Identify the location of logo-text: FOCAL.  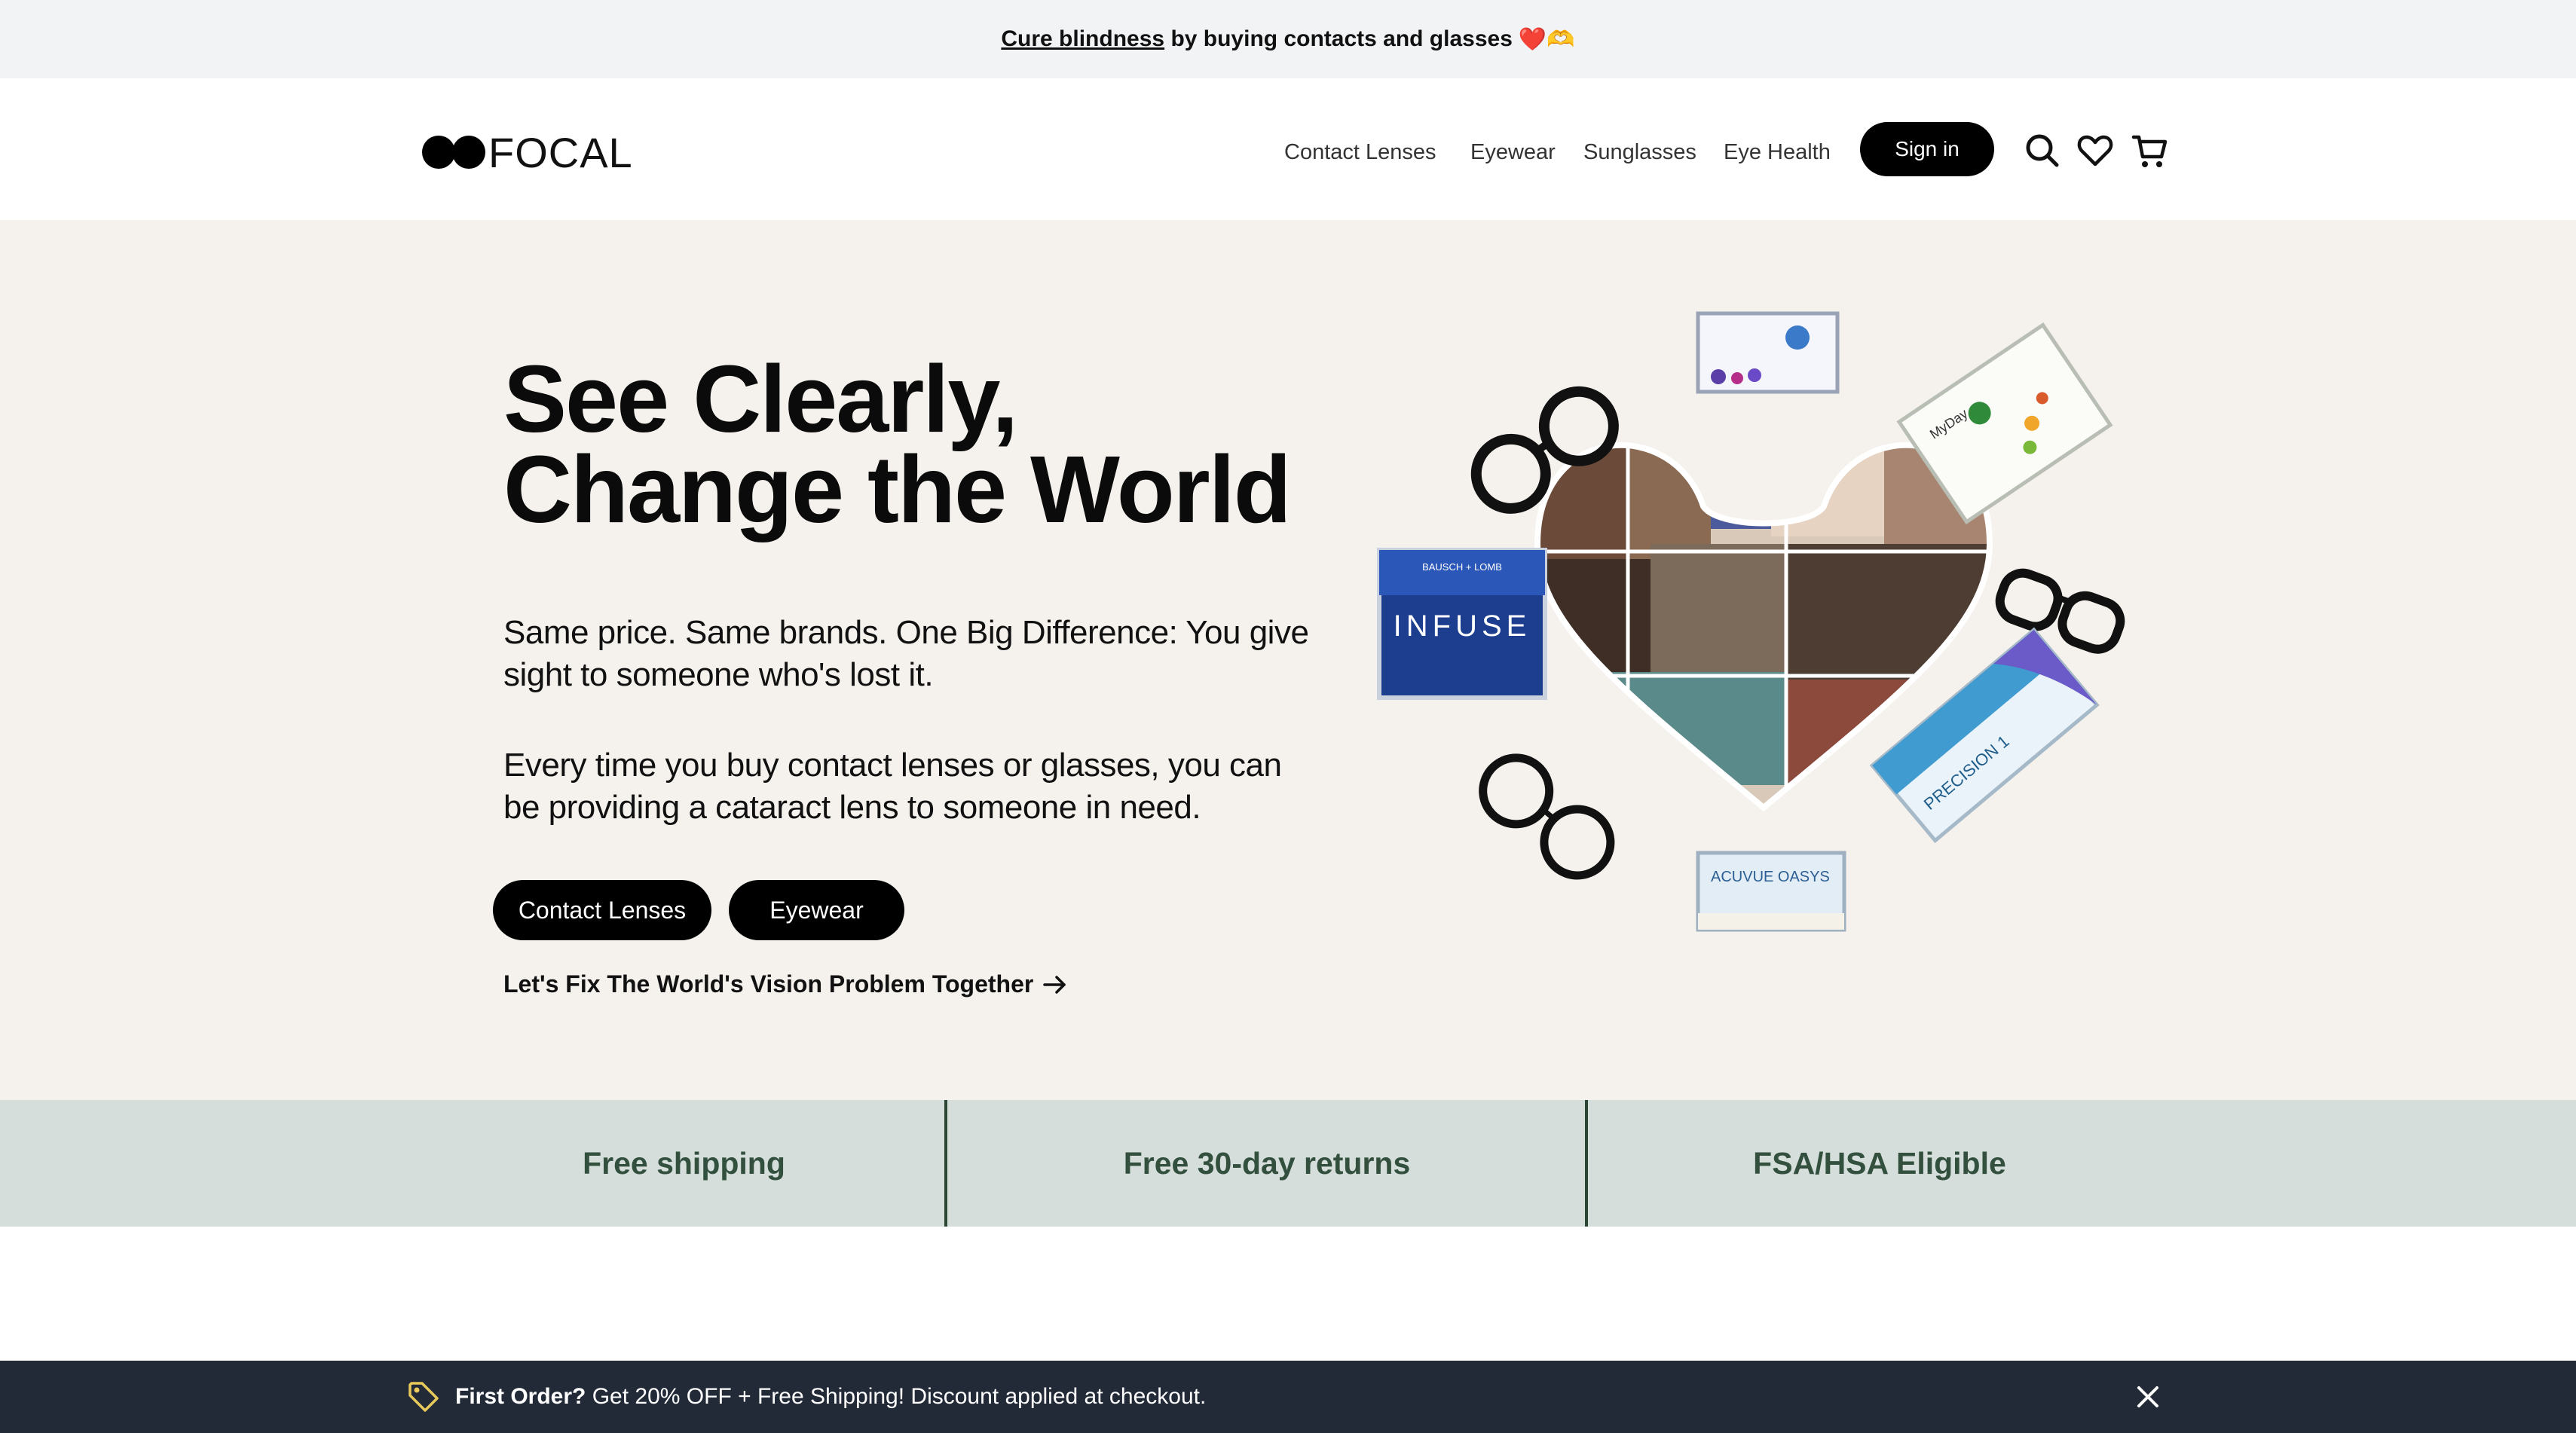
(560, 152).